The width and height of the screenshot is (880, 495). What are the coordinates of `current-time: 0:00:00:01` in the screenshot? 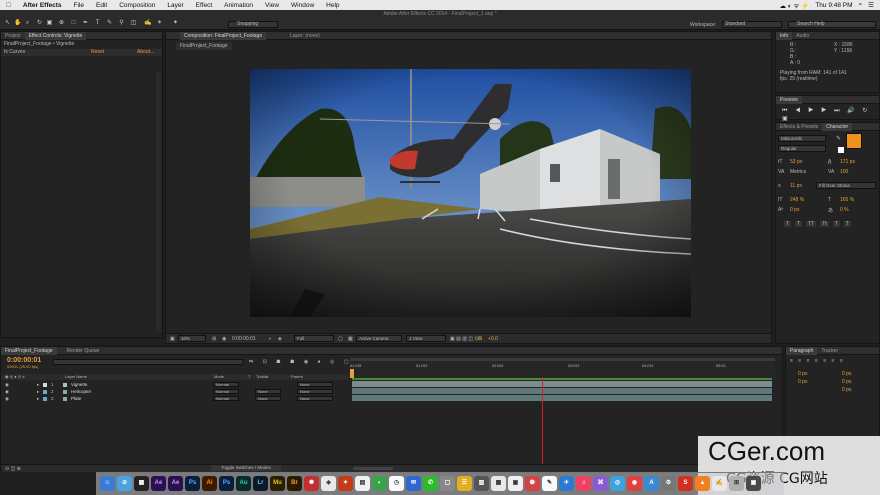 It's located at (244, 339).